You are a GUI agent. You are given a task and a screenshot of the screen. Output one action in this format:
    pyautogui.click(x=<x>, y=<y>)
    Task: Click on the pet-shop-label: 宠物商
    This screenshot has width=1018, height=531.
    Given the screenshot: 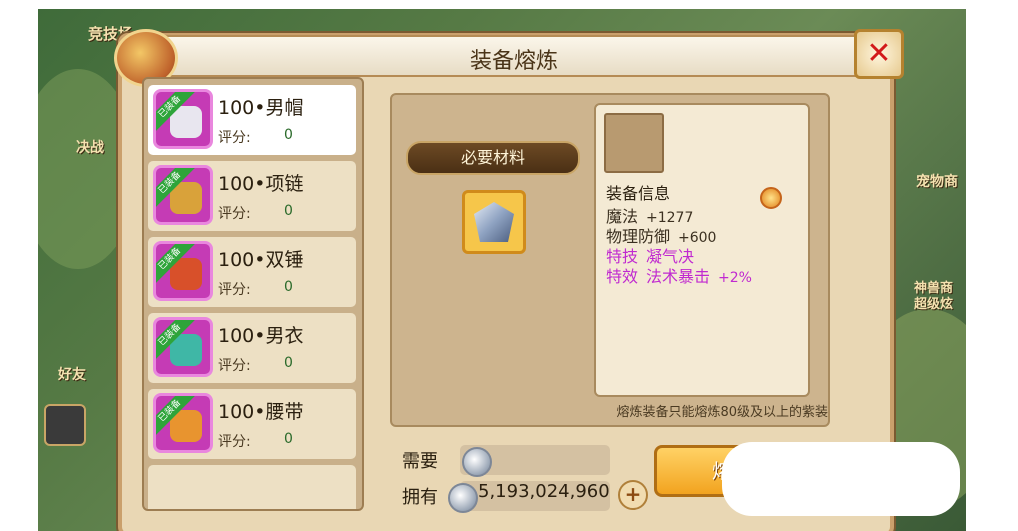 What is the action you would take?
    pyautogui.click(x=937, y=181)
    